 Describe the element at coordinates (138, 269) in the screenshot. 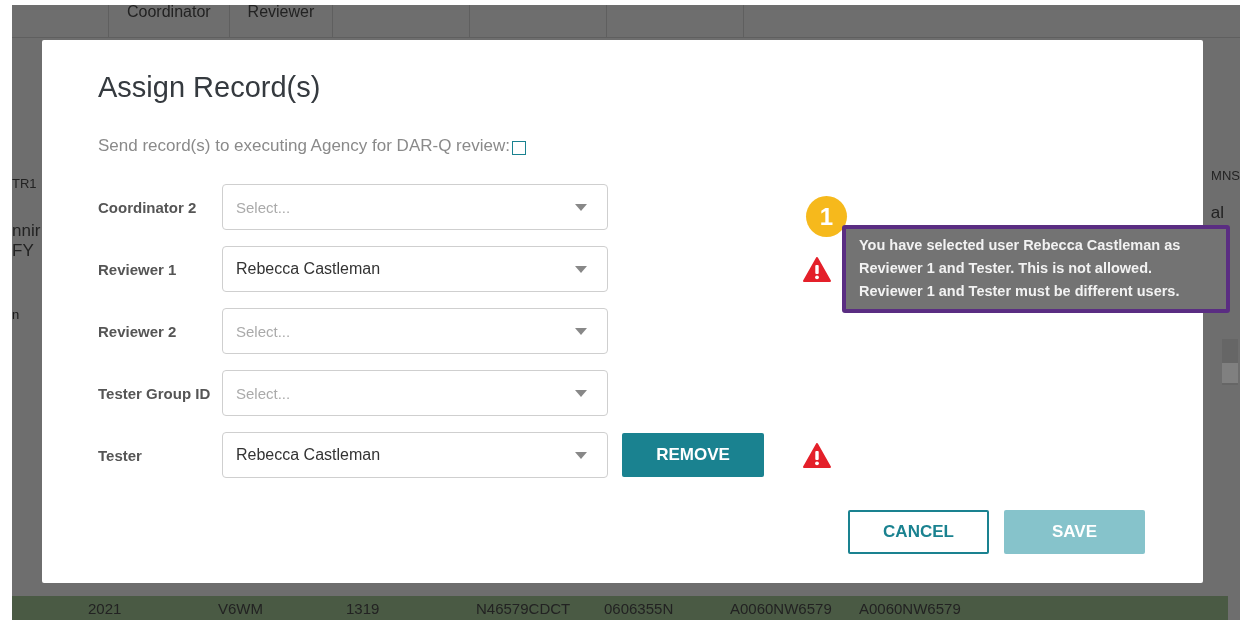

I see `field-label: Reviewer 1` at that location.